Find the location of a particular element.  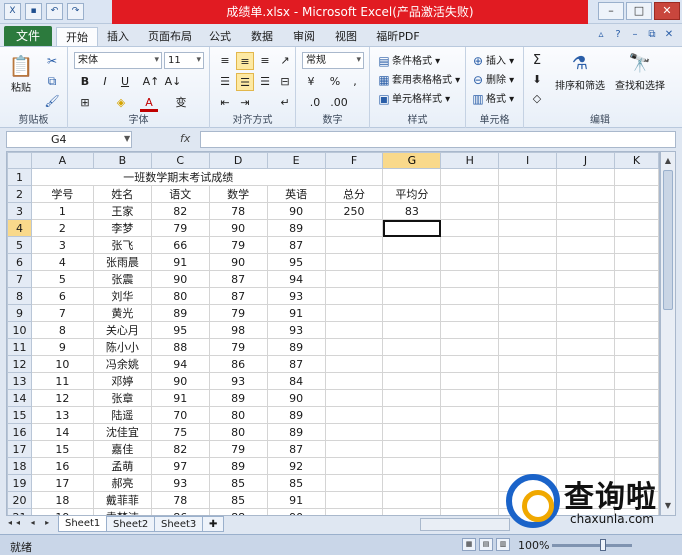

row-header: 5 is located at coordinates (19, 245).